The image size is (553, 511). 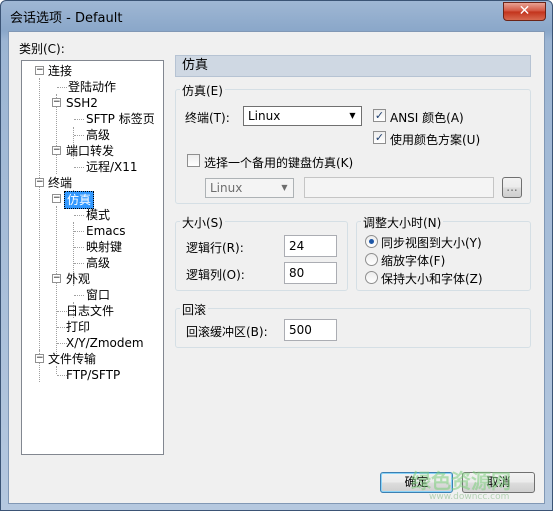 What do you see at coordinates (60, 183) in the screenshot?
I see `tree-item-terminal: 终端` at bounding box center [60, 183].